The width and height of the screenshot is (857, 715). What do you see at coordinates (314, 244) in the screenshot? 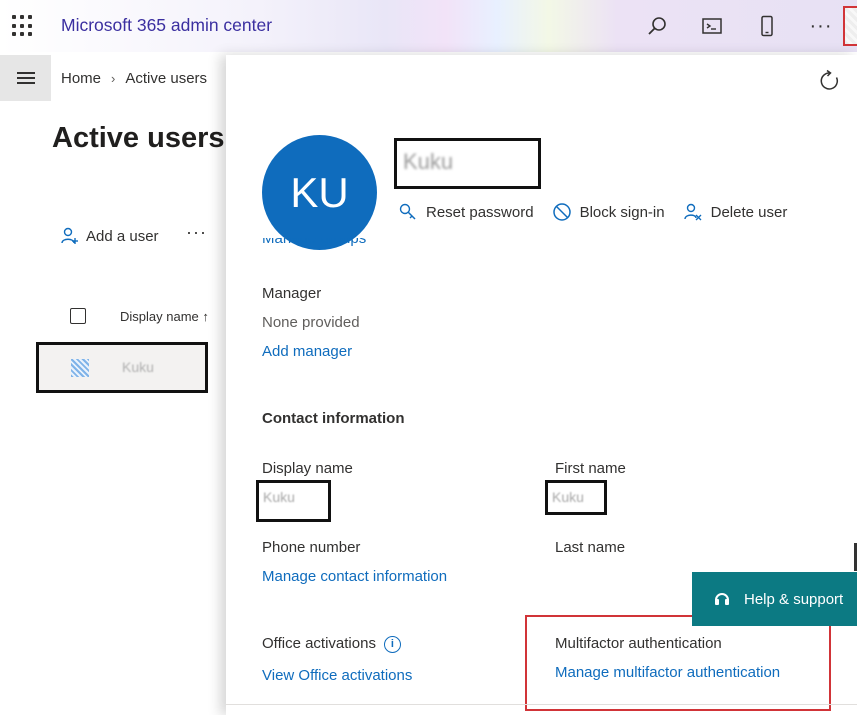
I see `manage-groups-link: Manage groups` at bounding box center [314, 244].